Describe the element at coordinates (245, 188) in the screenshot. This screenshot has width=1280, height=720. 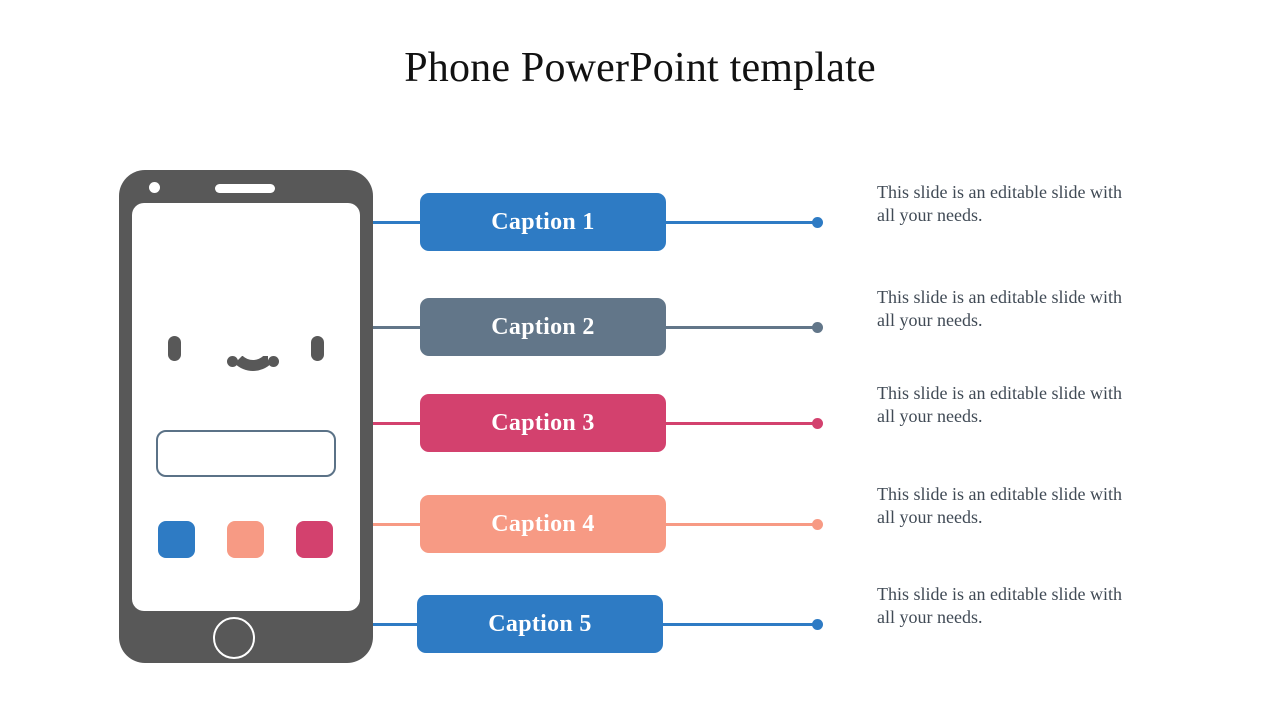
I see `speaker-bar-icon` at that location.